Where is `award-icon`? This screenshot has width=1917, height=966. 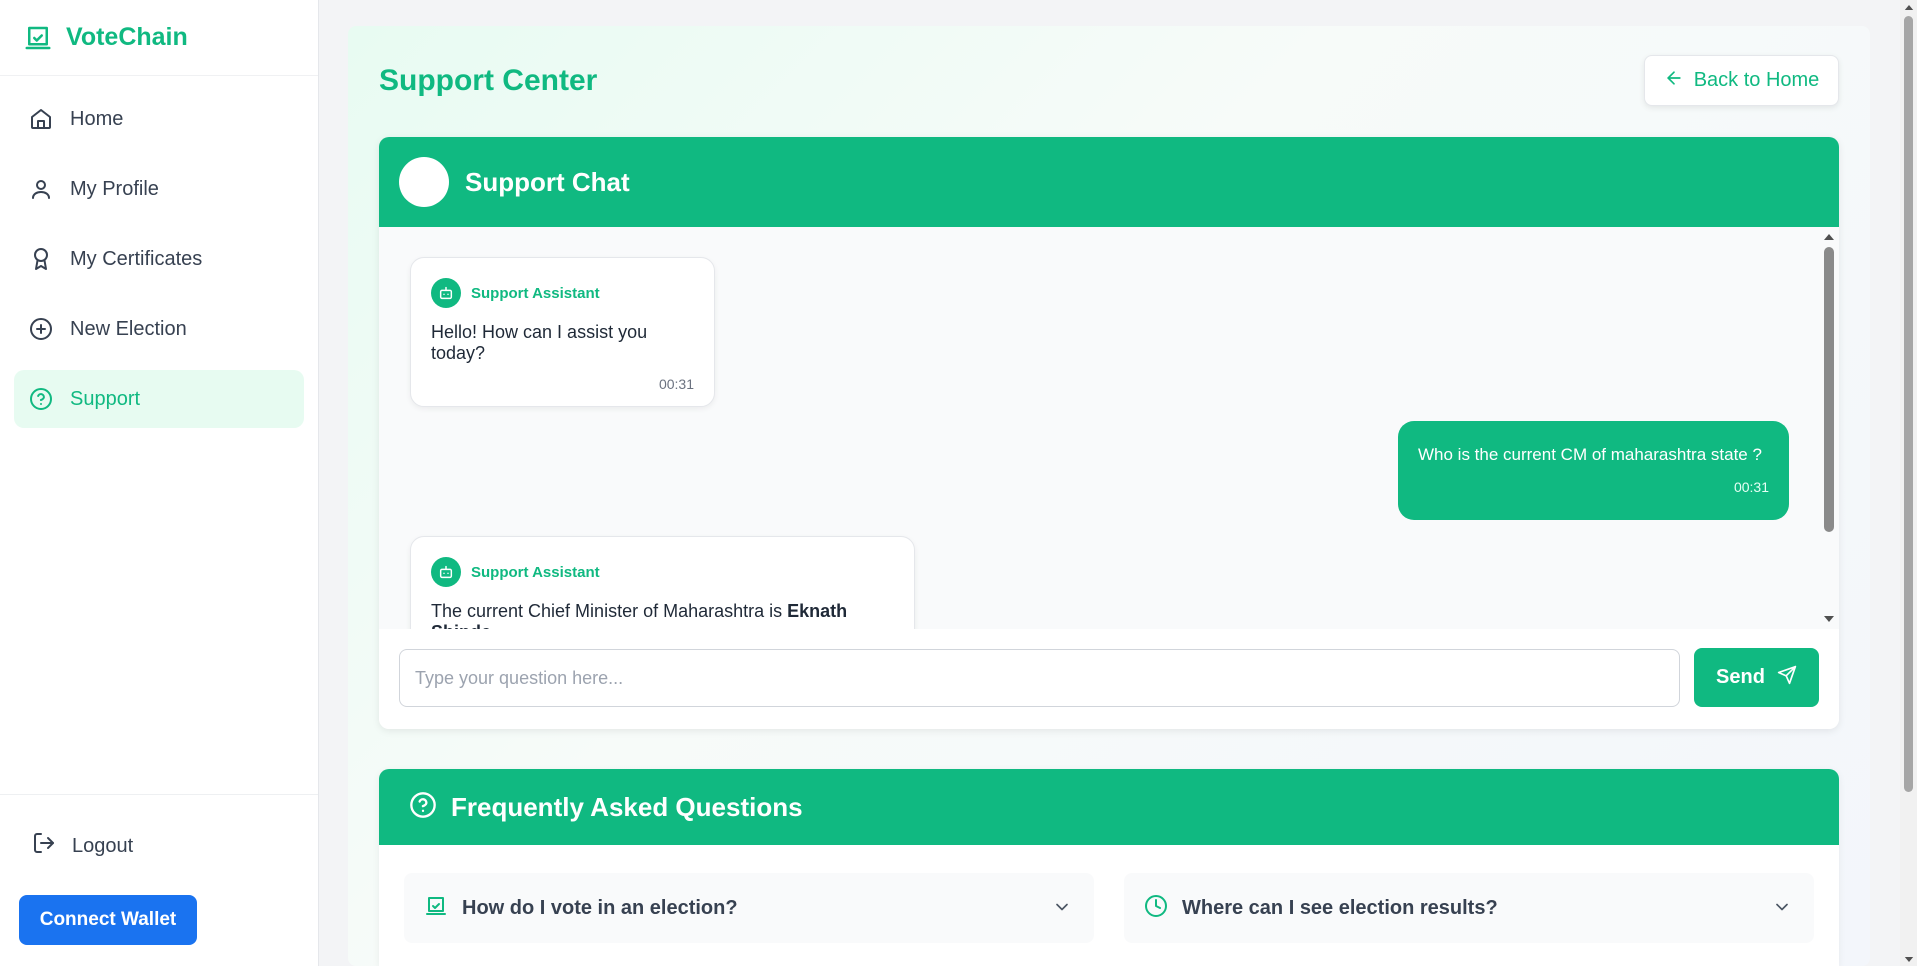
award-icon is located at coordinates (41, 259).